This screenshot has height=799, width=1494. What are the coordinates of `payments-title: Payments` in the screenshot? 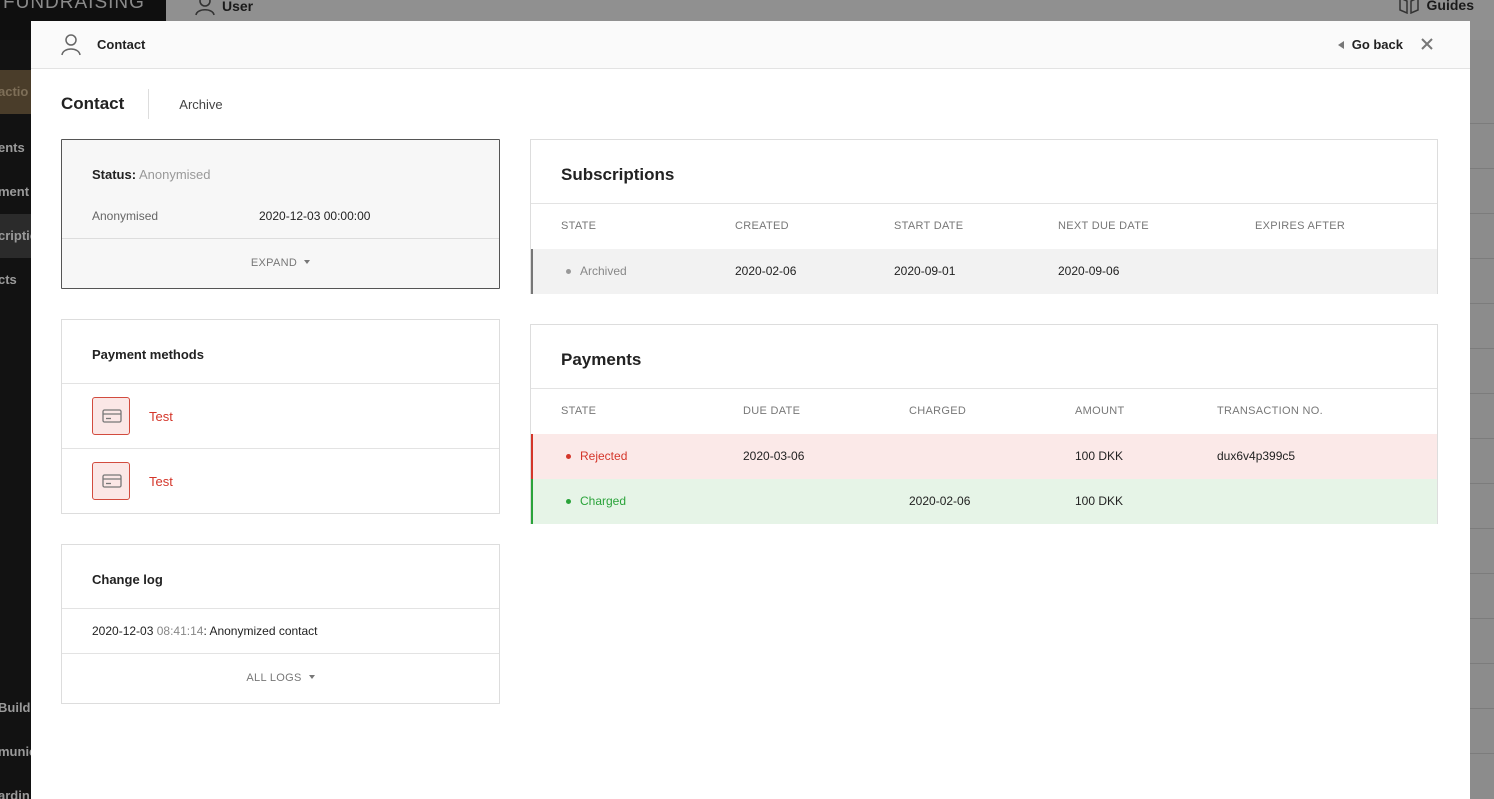 It's located at (601, 359).